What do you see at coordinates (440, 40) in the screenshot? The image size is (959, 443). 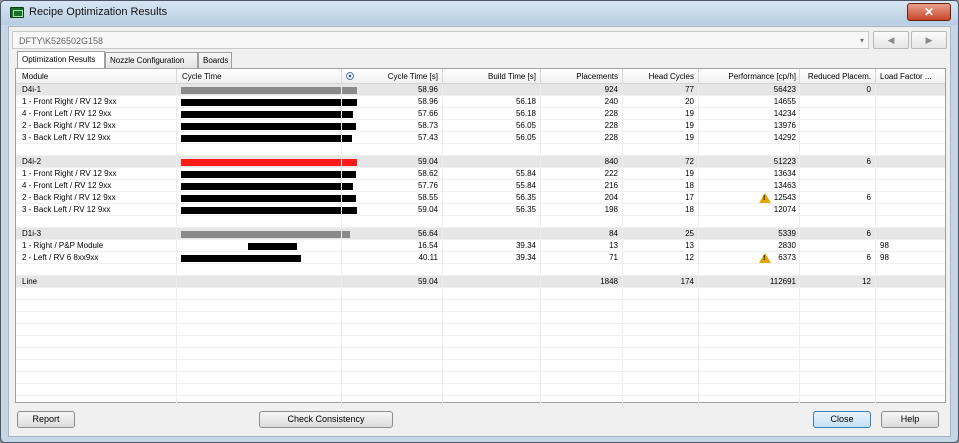 I see `path-combobox: DFTY\K526502G158 ▾` at bounding box center [440, 40].